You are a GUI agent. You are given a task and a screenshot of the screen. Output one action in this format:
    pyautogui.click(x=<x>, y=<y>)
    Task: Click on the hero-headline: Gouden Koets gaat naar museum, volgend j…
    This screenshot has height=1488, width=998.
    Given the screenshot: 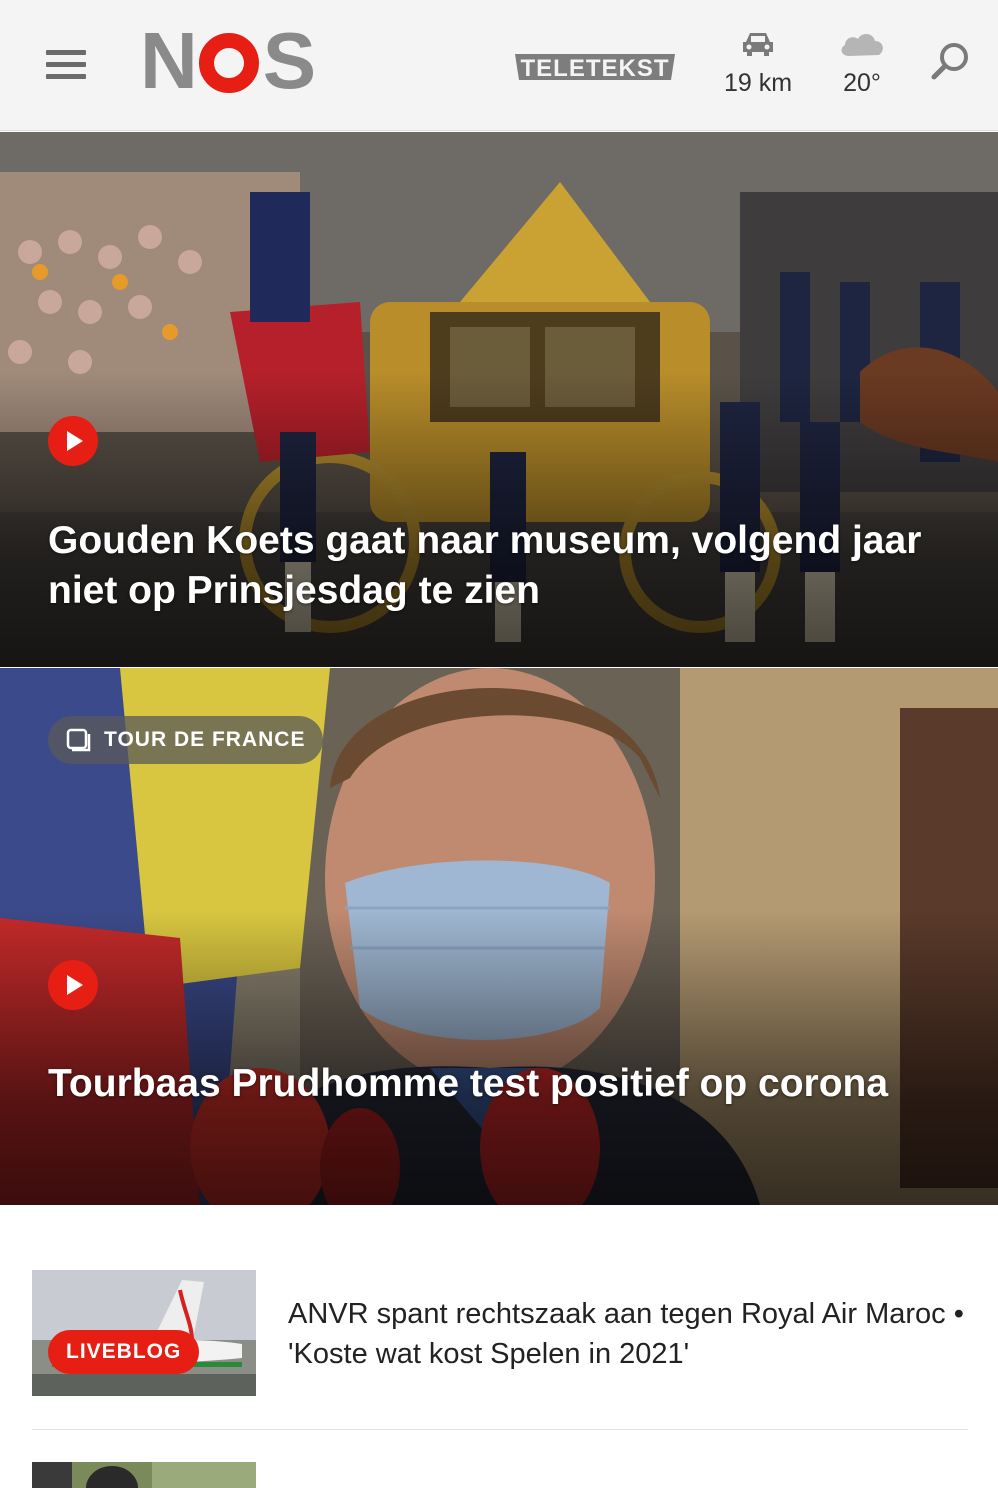 What is the action you would take?
    pyautogui.click(x=498, y=566)
    